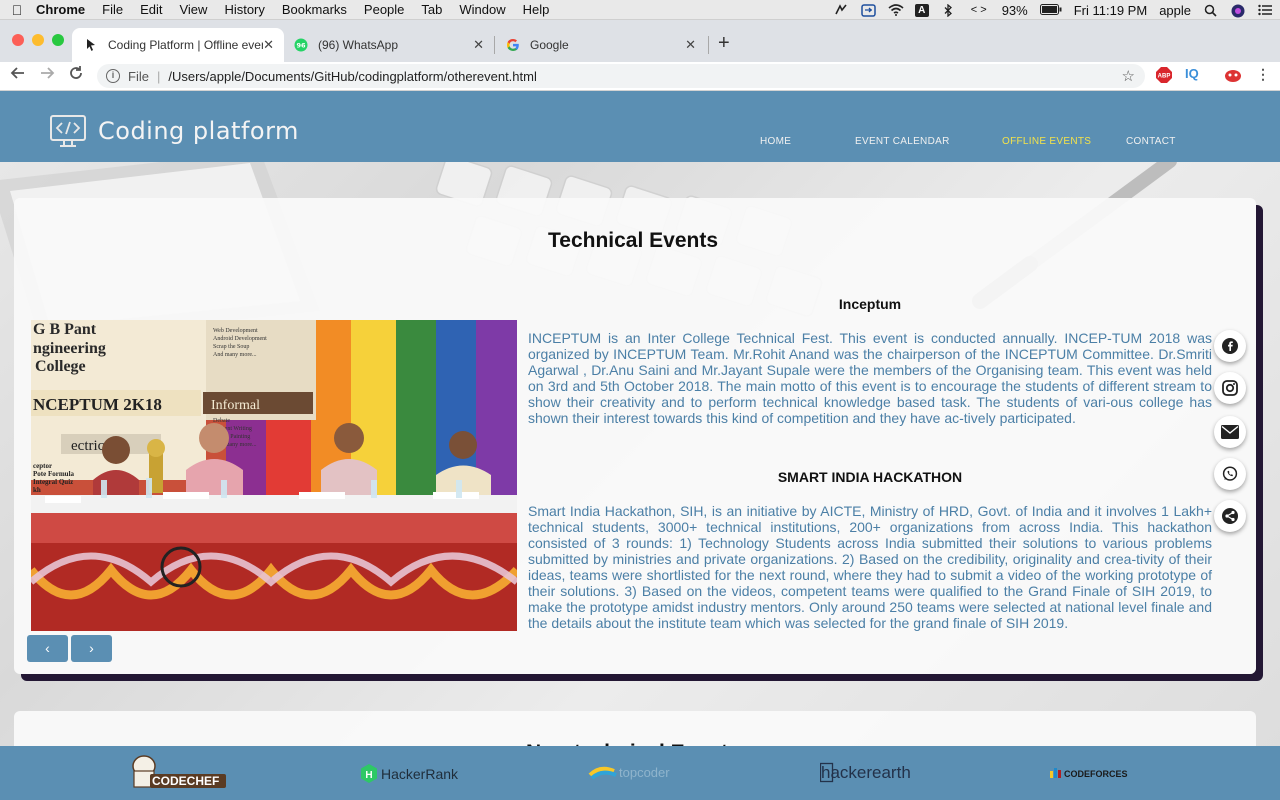 The image size is (1280, 800). Describe the element at coordinates (708, 45) in the screenshot. I see `tab-separator` at that location.